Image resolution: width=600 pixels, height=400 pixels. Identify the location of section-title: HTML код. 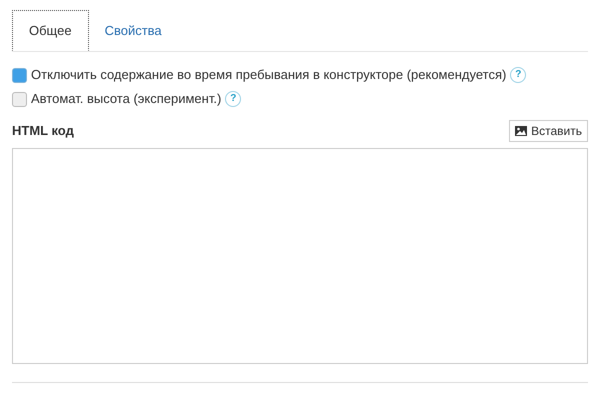
(43, 131).